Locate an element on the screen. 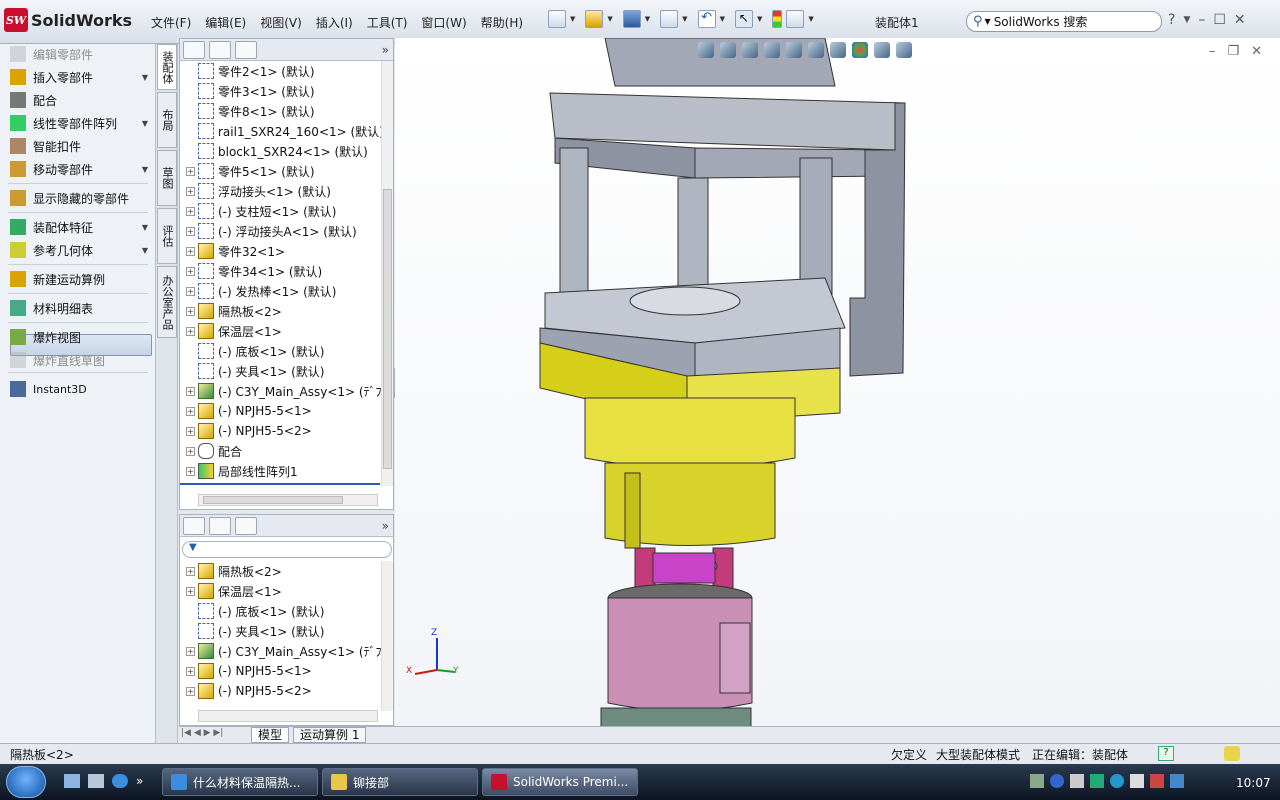  tree-item: + 零件34<1> (默认) is located at coordinates (281, 271).